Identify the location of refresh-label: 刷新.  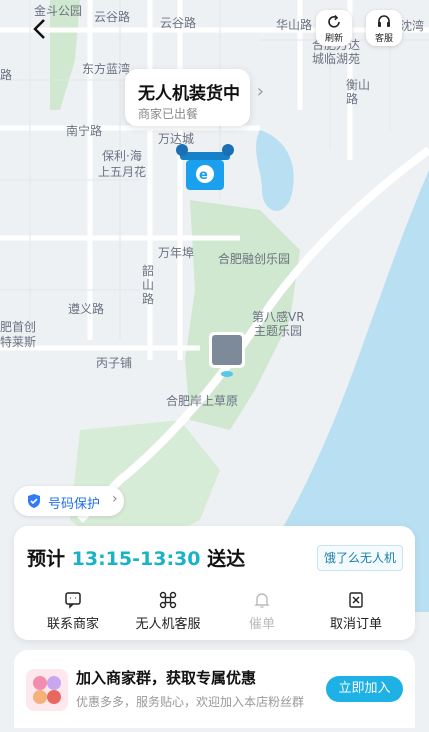
(333, 39).